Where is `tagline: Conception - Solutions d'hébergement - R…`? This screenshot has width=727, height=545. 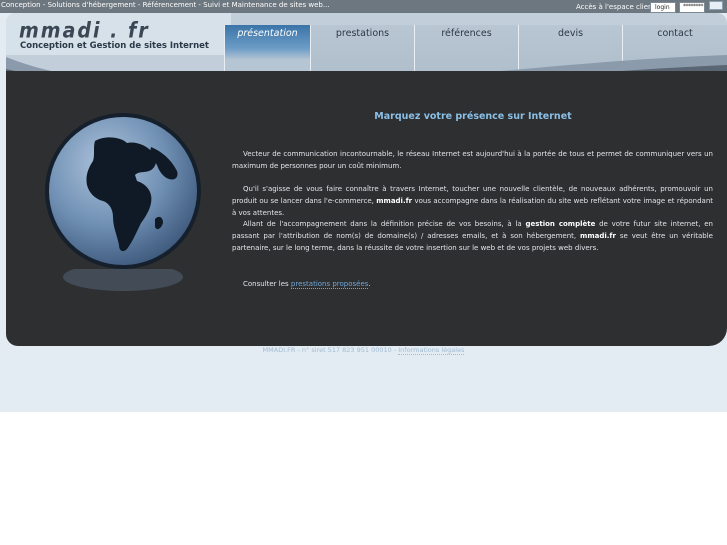 tagline: Conception - Solutions d'hébergement - R… is located at coordinates (165, 5).